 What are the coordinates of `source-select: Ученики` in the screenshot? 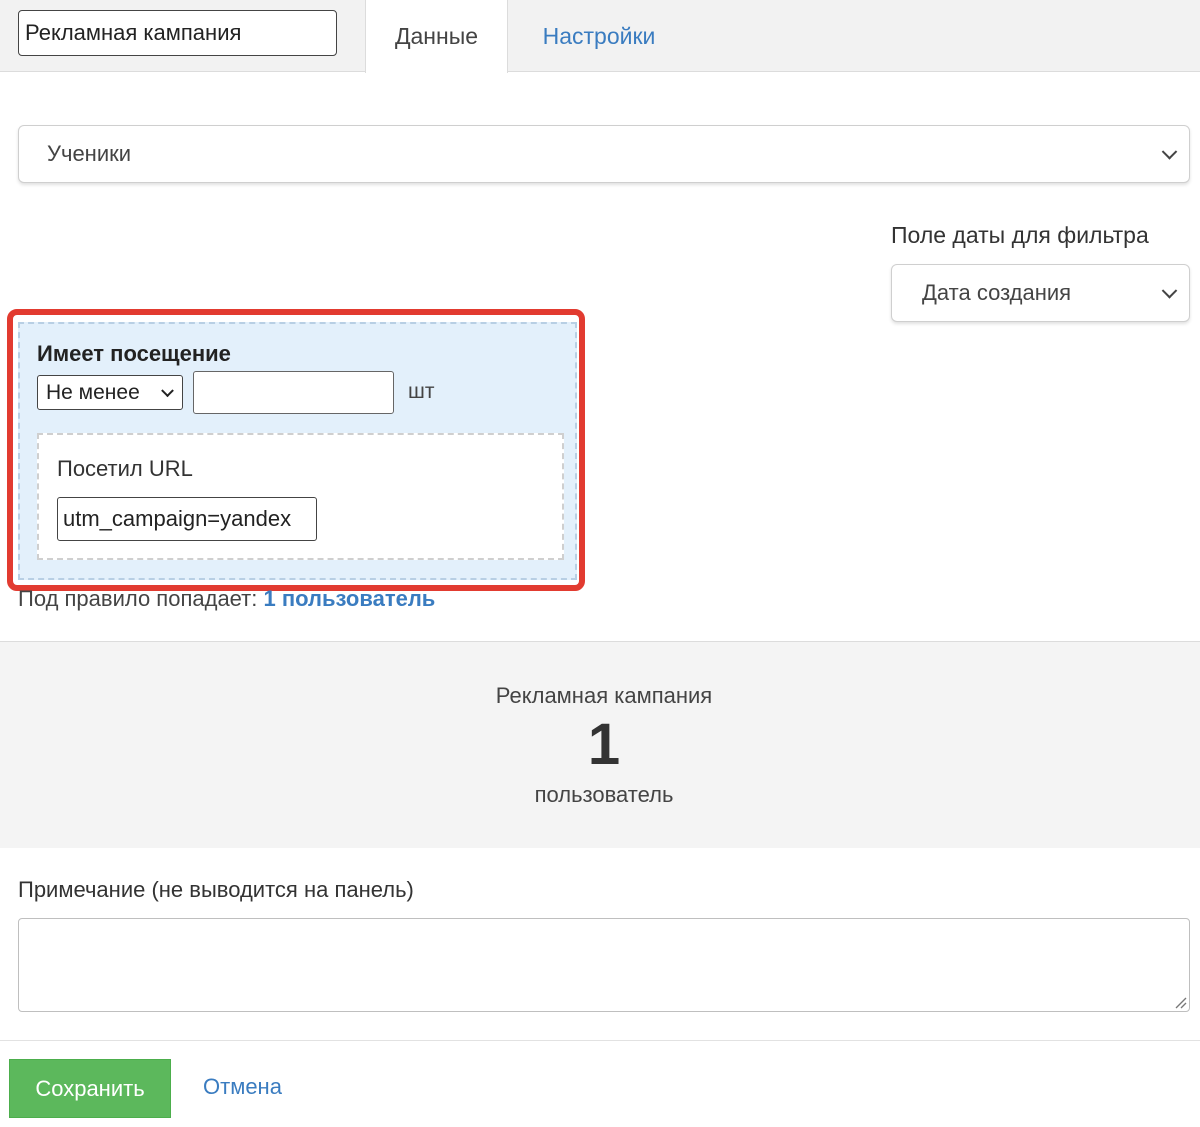 It's located at (604, 154).